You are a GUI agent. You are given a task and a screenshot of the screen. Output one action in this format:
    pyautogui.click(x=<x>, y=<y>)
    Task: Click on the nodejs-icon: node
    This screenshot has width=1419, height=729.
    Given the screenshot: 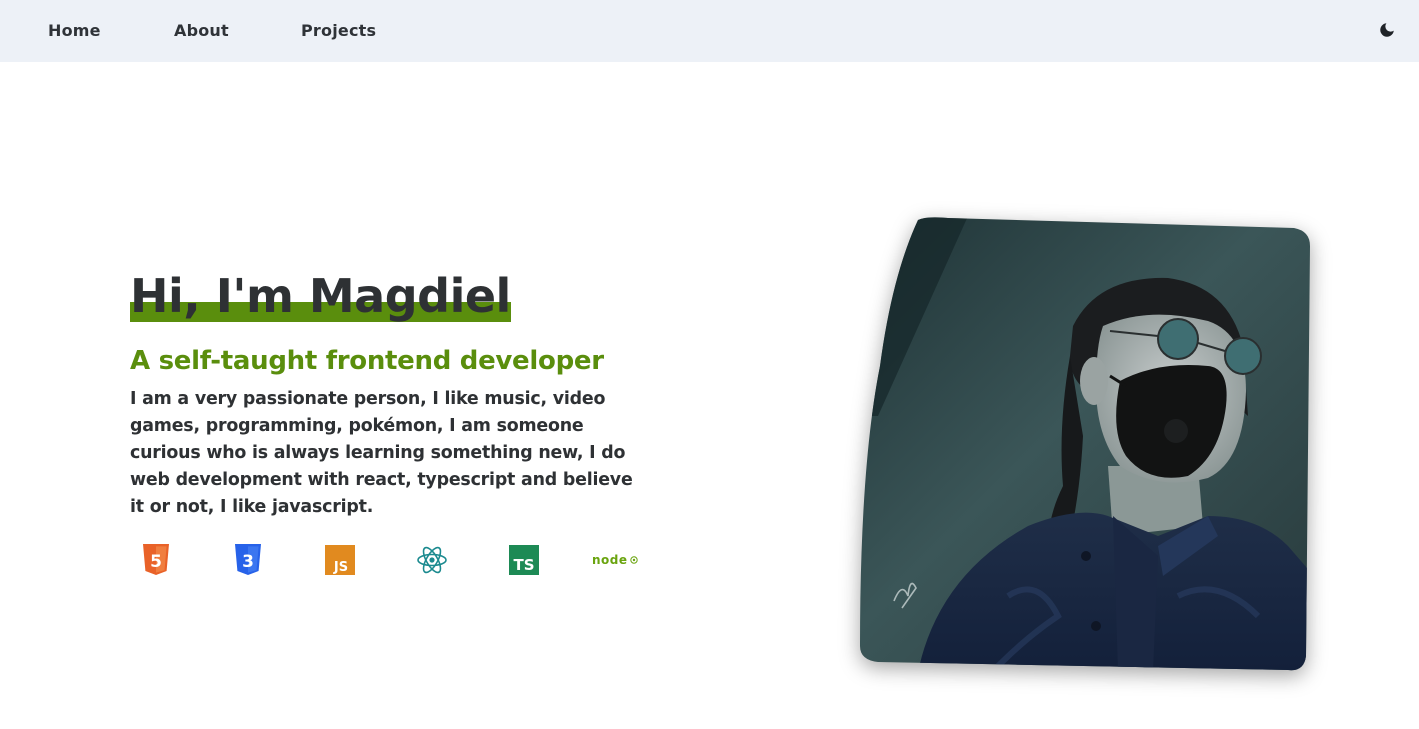 What is the action you would take?
    pyautogui.click(x=616, y=560)
    